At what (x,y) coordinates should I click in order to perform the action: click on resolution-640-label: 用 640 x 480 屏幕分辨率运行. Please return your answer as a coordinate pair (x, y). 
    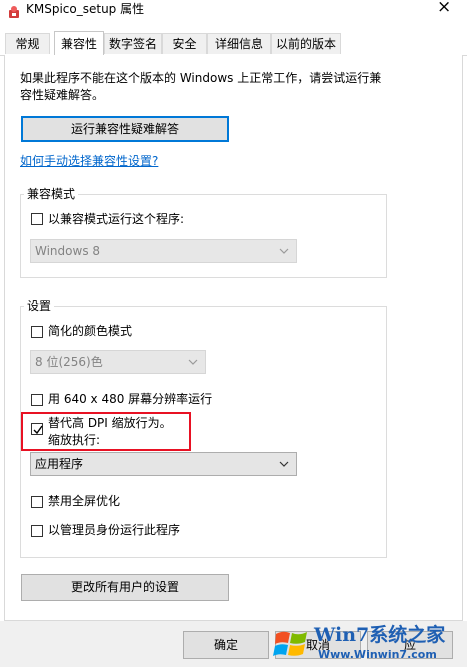
    Looking at the image, I should click on (130, 399).